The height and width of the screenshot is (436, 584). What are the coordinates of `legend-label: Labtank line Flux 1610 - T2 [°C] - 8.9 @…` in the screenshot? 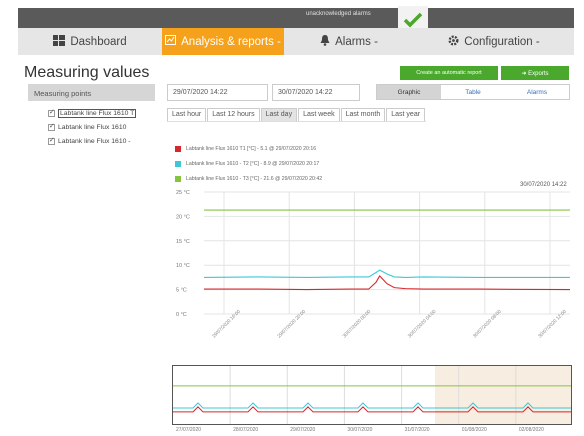 It's located at (253, 163).